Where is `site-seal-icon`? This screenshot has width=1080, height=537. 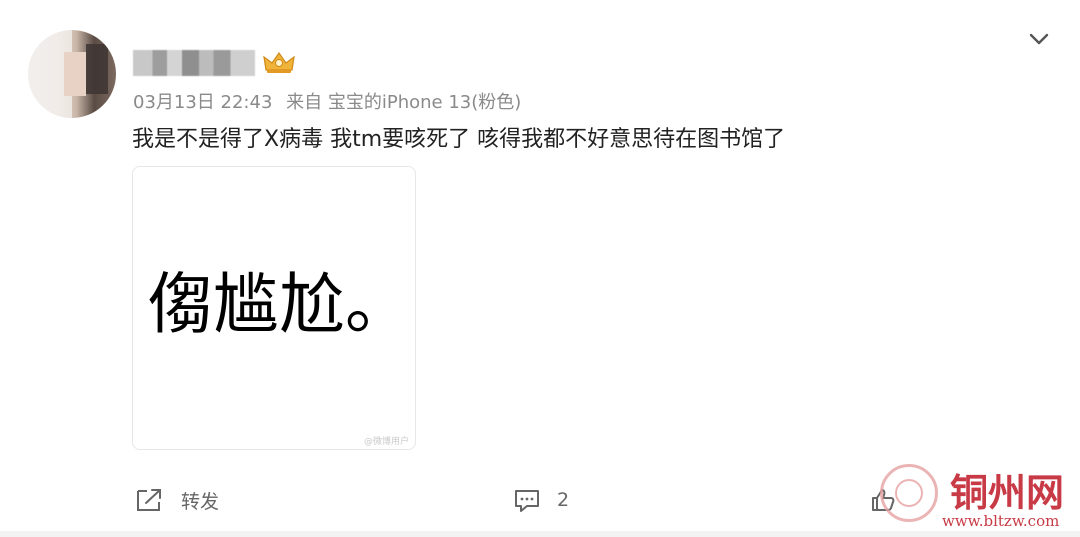
site-seal-icon is located at coordinates (909, 493).